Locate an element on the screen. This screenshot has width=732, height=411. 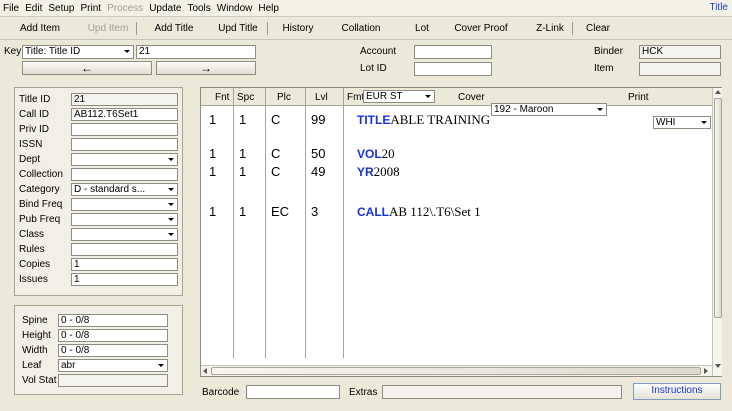
col-header-print: Print is located at coordinates (638, 97).